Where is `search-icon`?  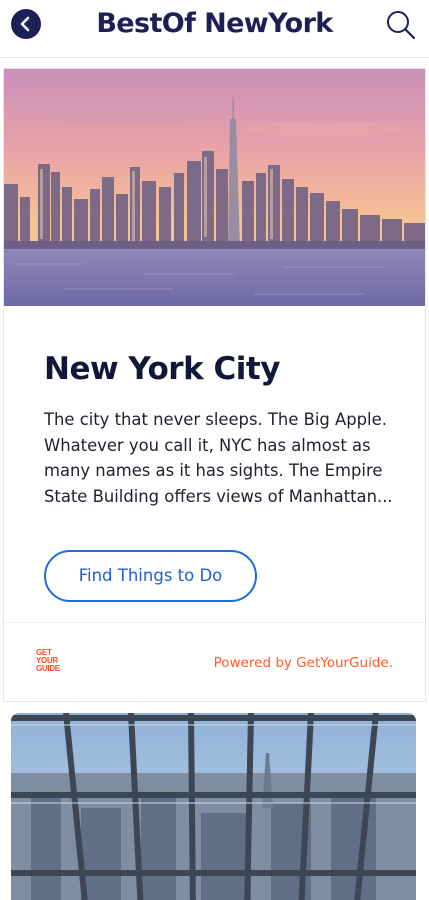 search-icon is located at coordinates (401, 25).